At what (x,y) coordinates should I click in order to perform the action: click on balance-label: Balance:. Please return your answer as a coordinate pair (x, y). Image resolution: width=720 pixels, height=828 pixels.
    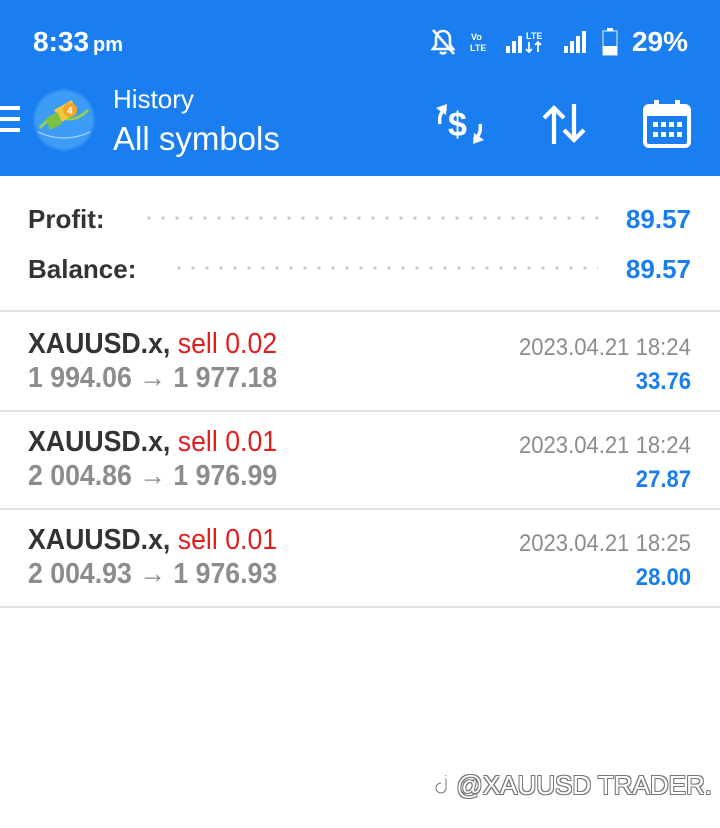
    Looking at the image, I should click on (82, 269).